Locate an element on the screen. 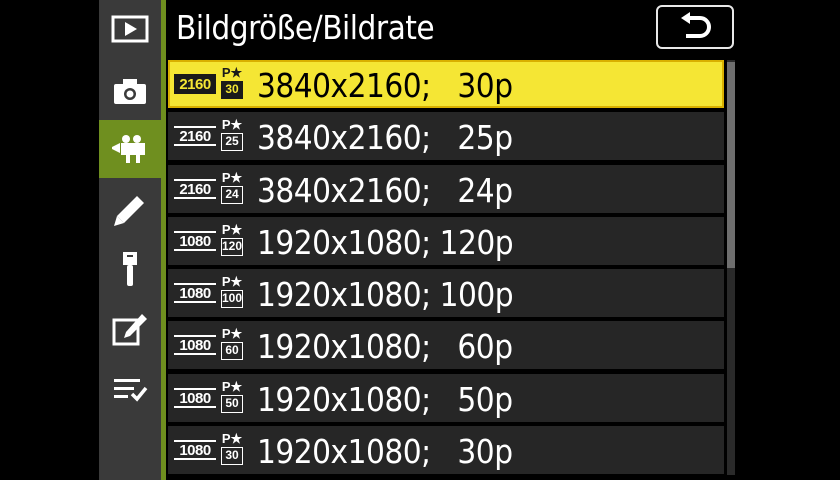 The image size is (840, 480). tab-custom-settings is located at coordinates (130, 211).